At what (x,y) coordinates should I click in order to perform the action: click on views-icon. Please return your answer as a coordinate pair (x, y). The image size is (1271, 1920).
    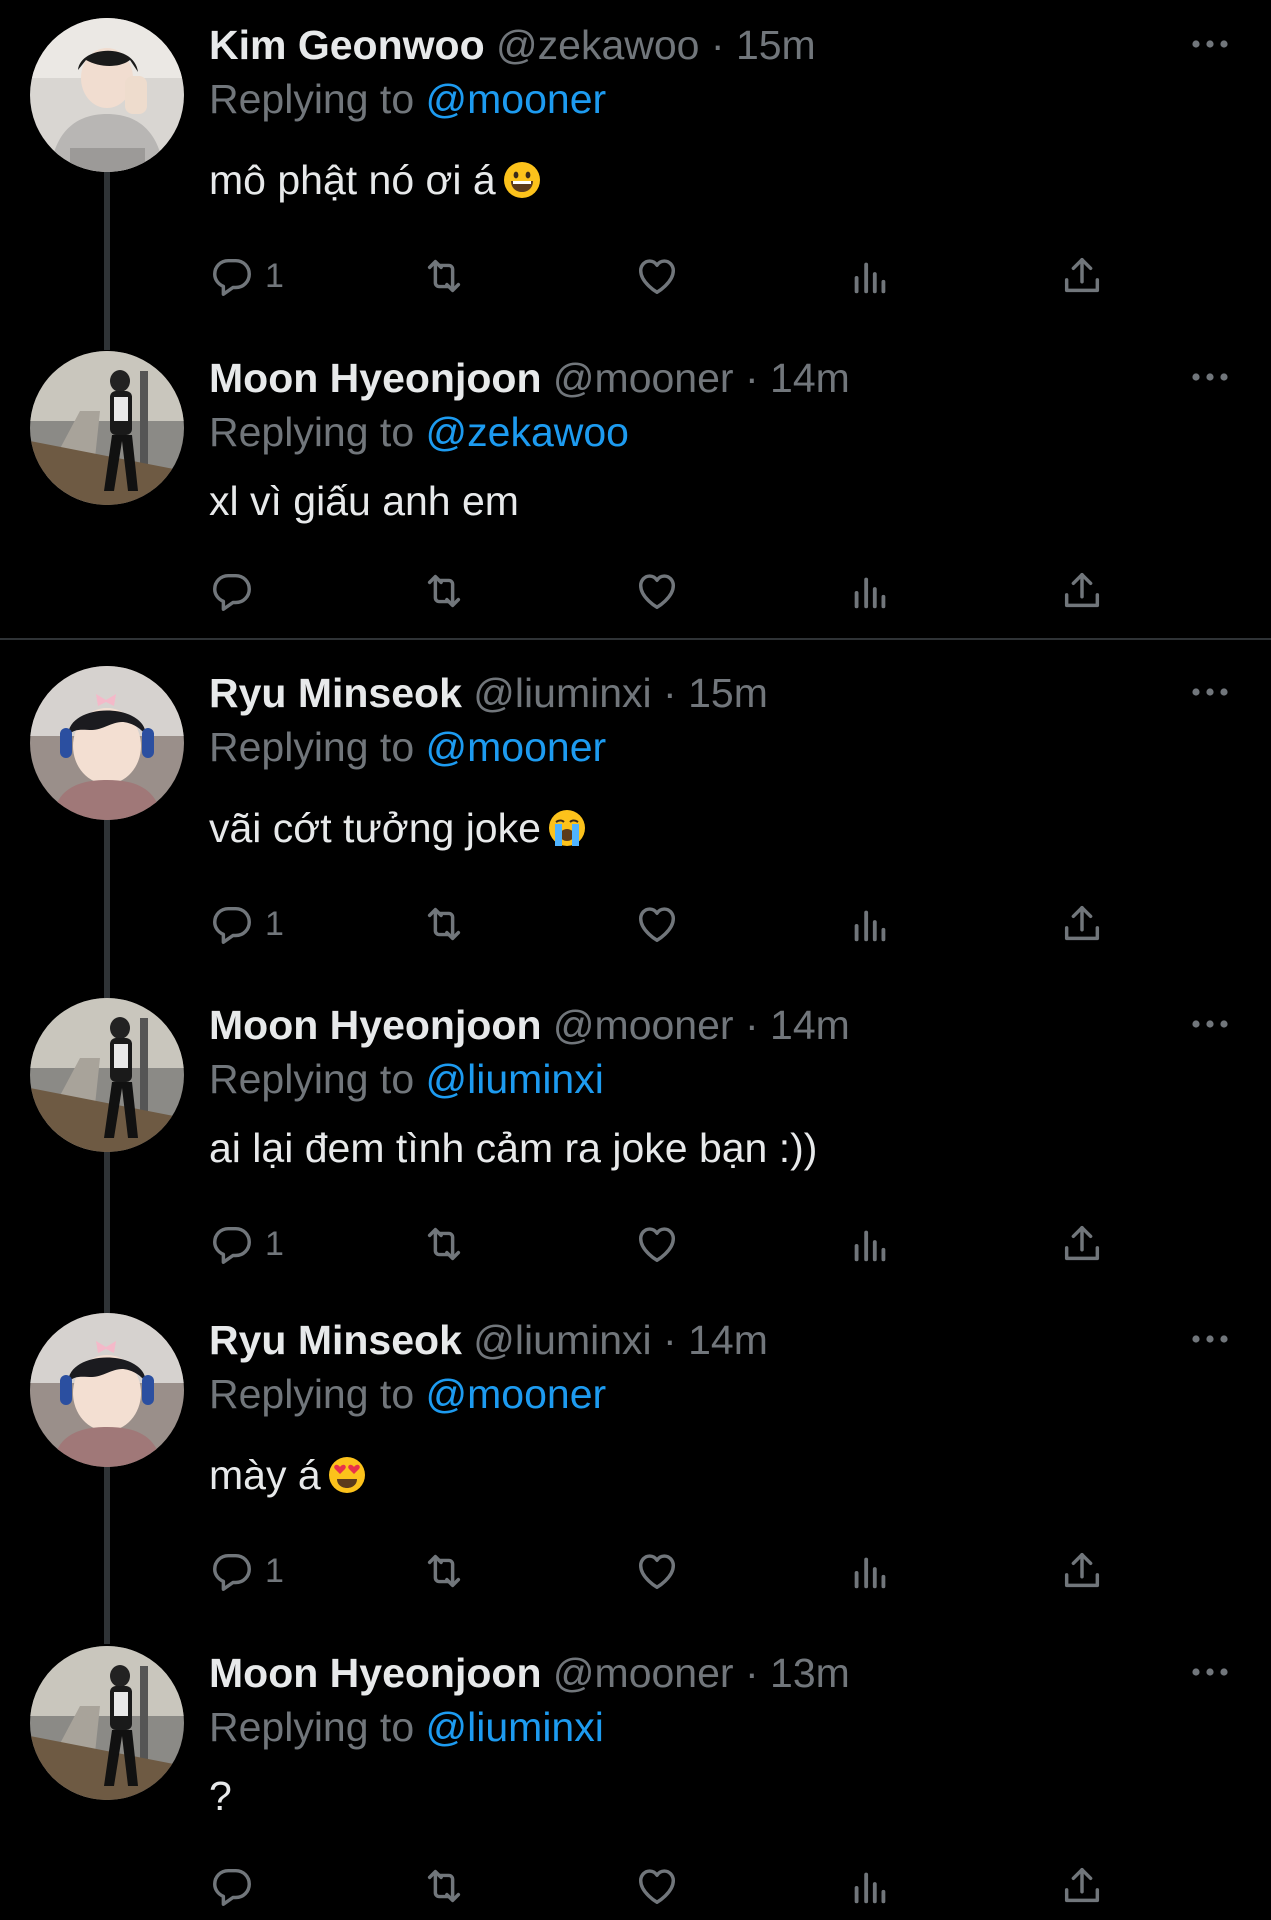
    Looking at the image, I should click on (870, 591).